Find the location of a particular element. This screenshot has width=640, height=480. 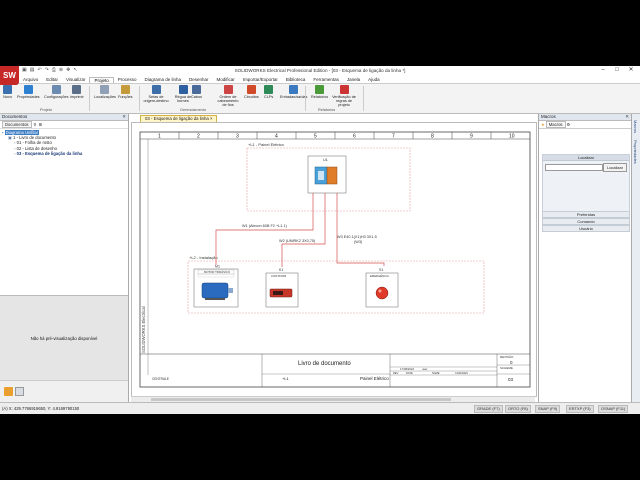

settings-icon: ⚙ is located at coordinates (569, 124).